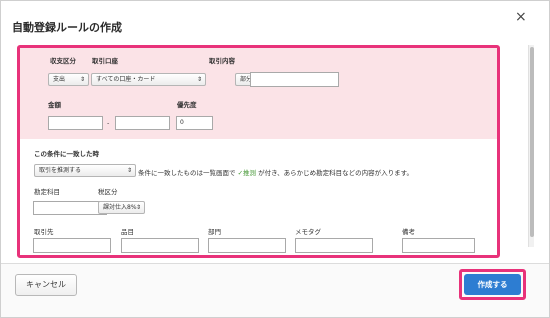 This screenshot has height=318, width=550. I want to click on action-select: 取引を推測する ⇕, so click(85, 170).